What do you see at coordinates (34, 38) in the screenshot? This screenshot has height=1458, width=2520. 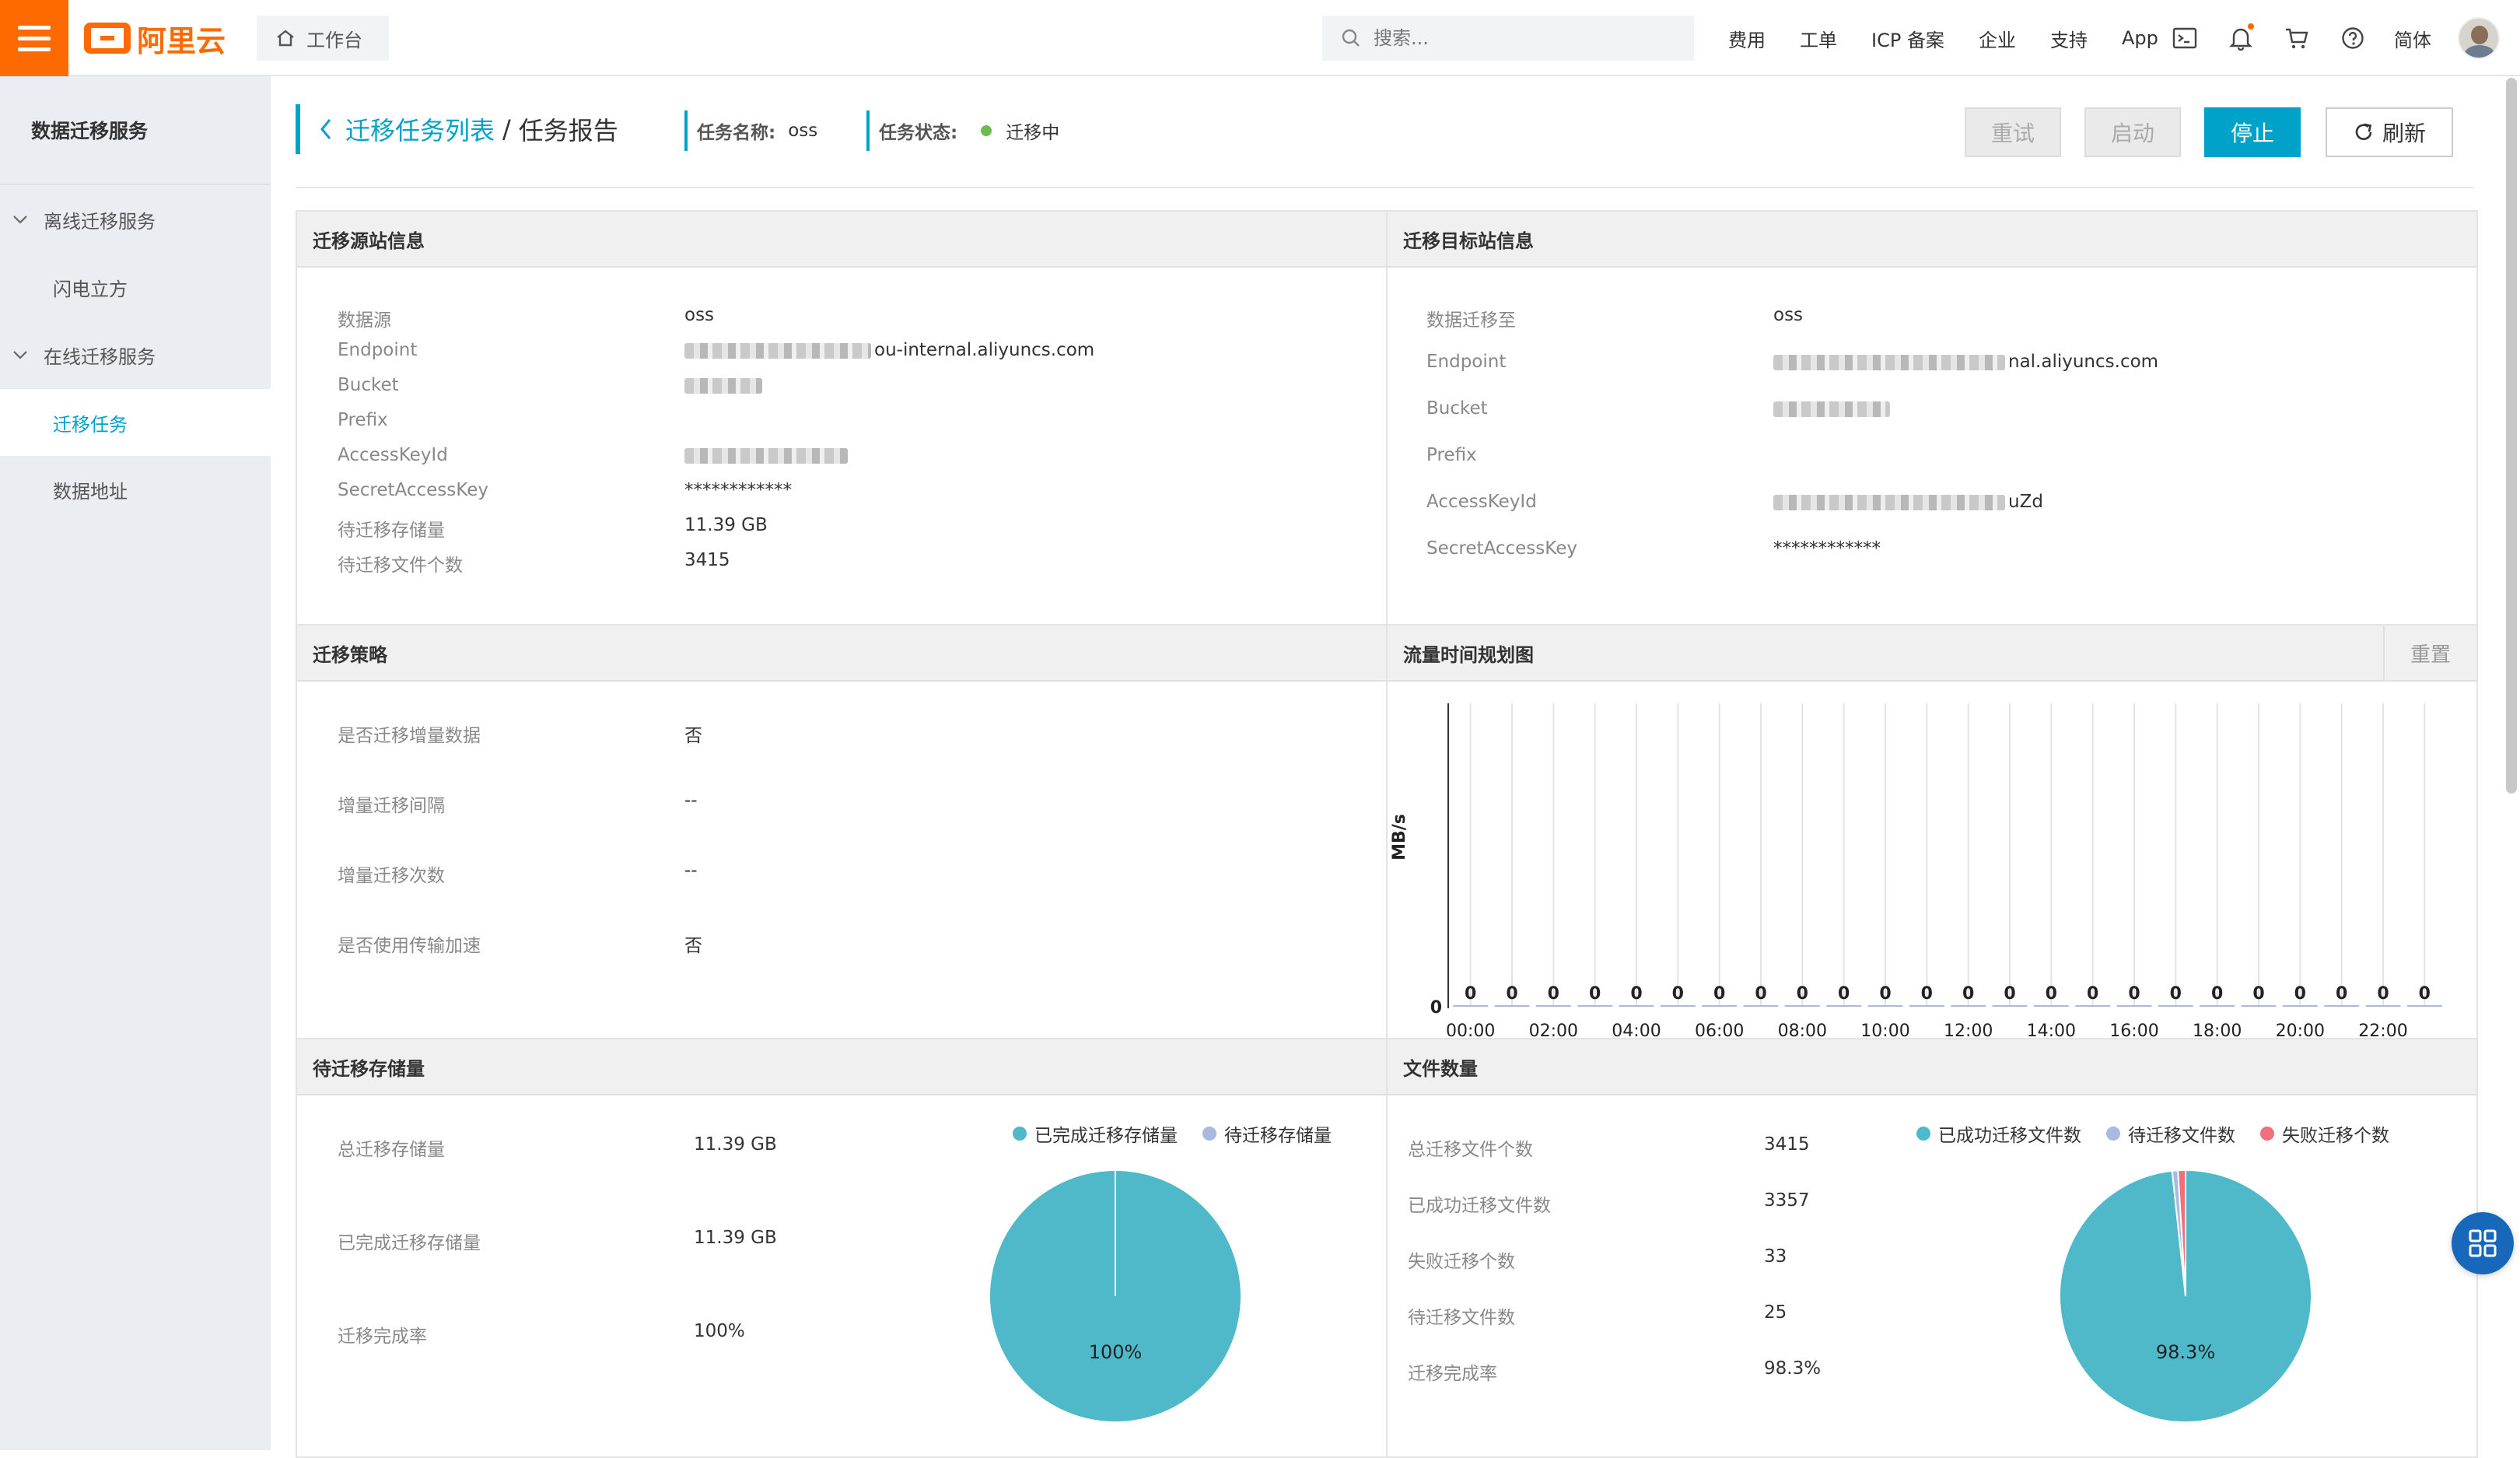 I see `menu-icon` at bounding box center [34, 38].